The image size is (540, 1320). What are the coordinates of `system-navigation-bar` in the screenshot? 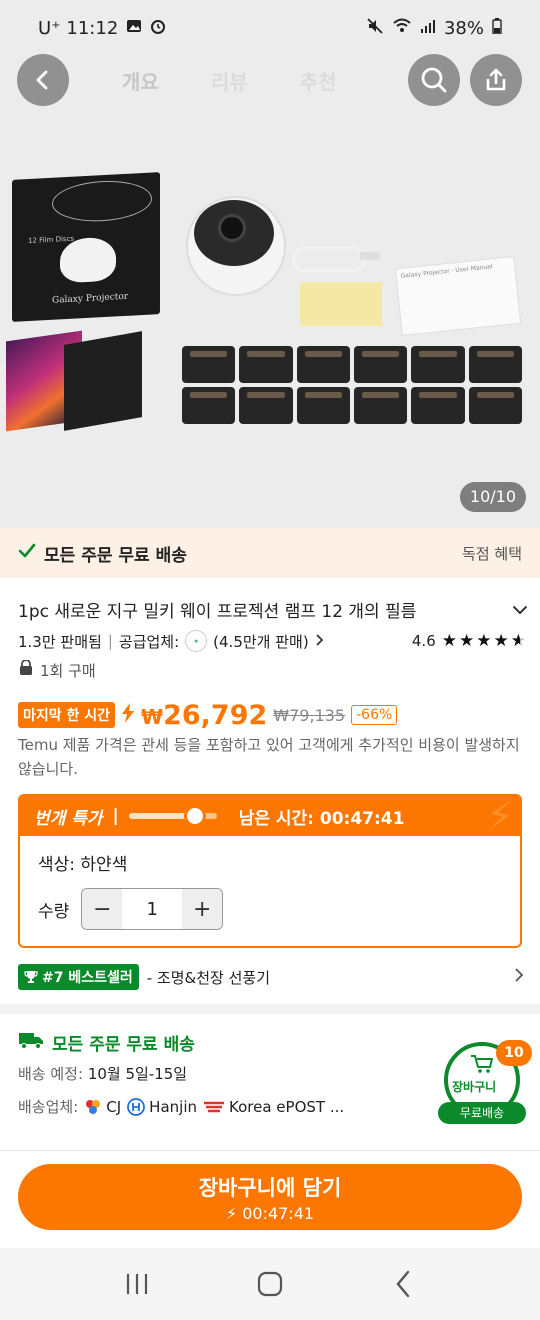 It's located at (270, 1284).